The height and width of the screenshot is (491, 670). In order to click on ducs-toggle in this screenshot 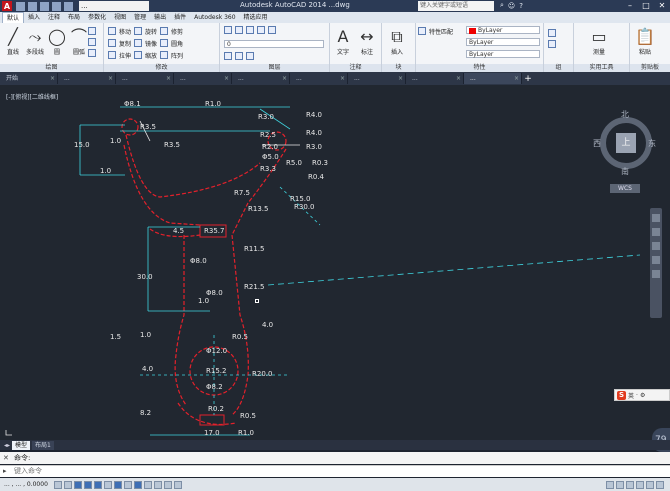, I will do `click(127, 484)`.